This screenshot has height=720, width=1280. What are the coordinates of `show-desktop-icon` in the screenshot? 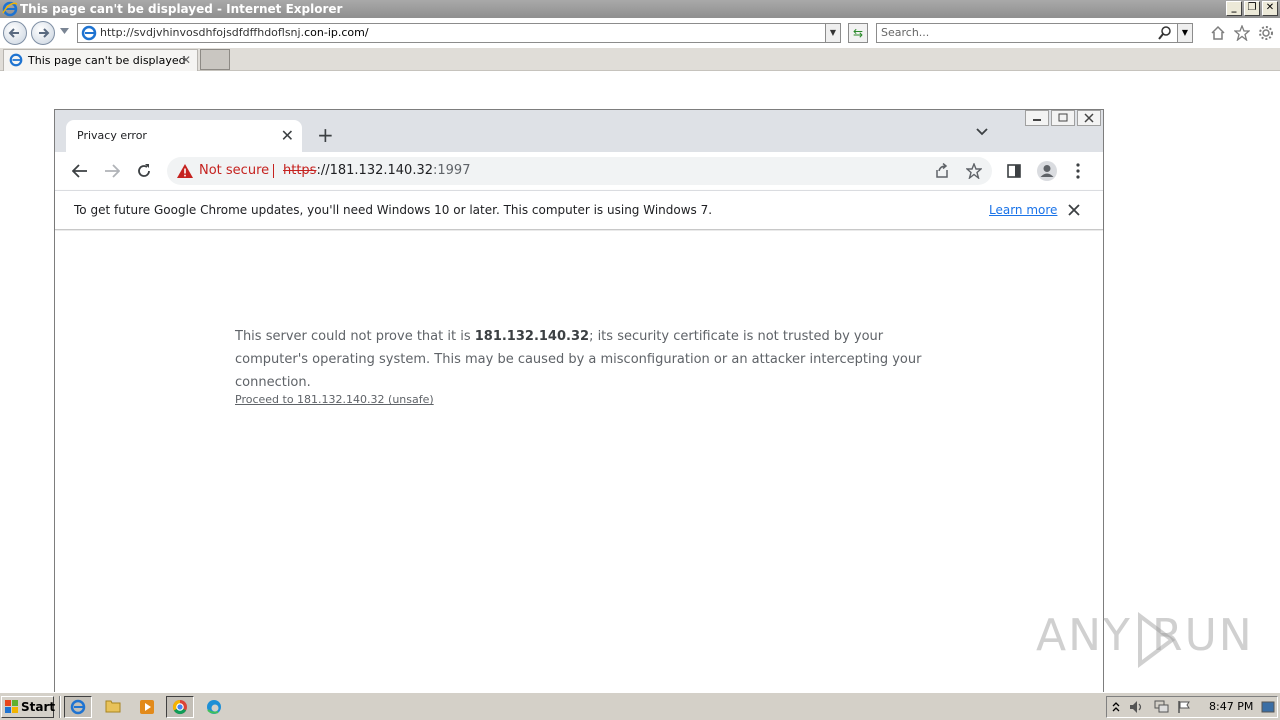 It's located at (1268, 707).